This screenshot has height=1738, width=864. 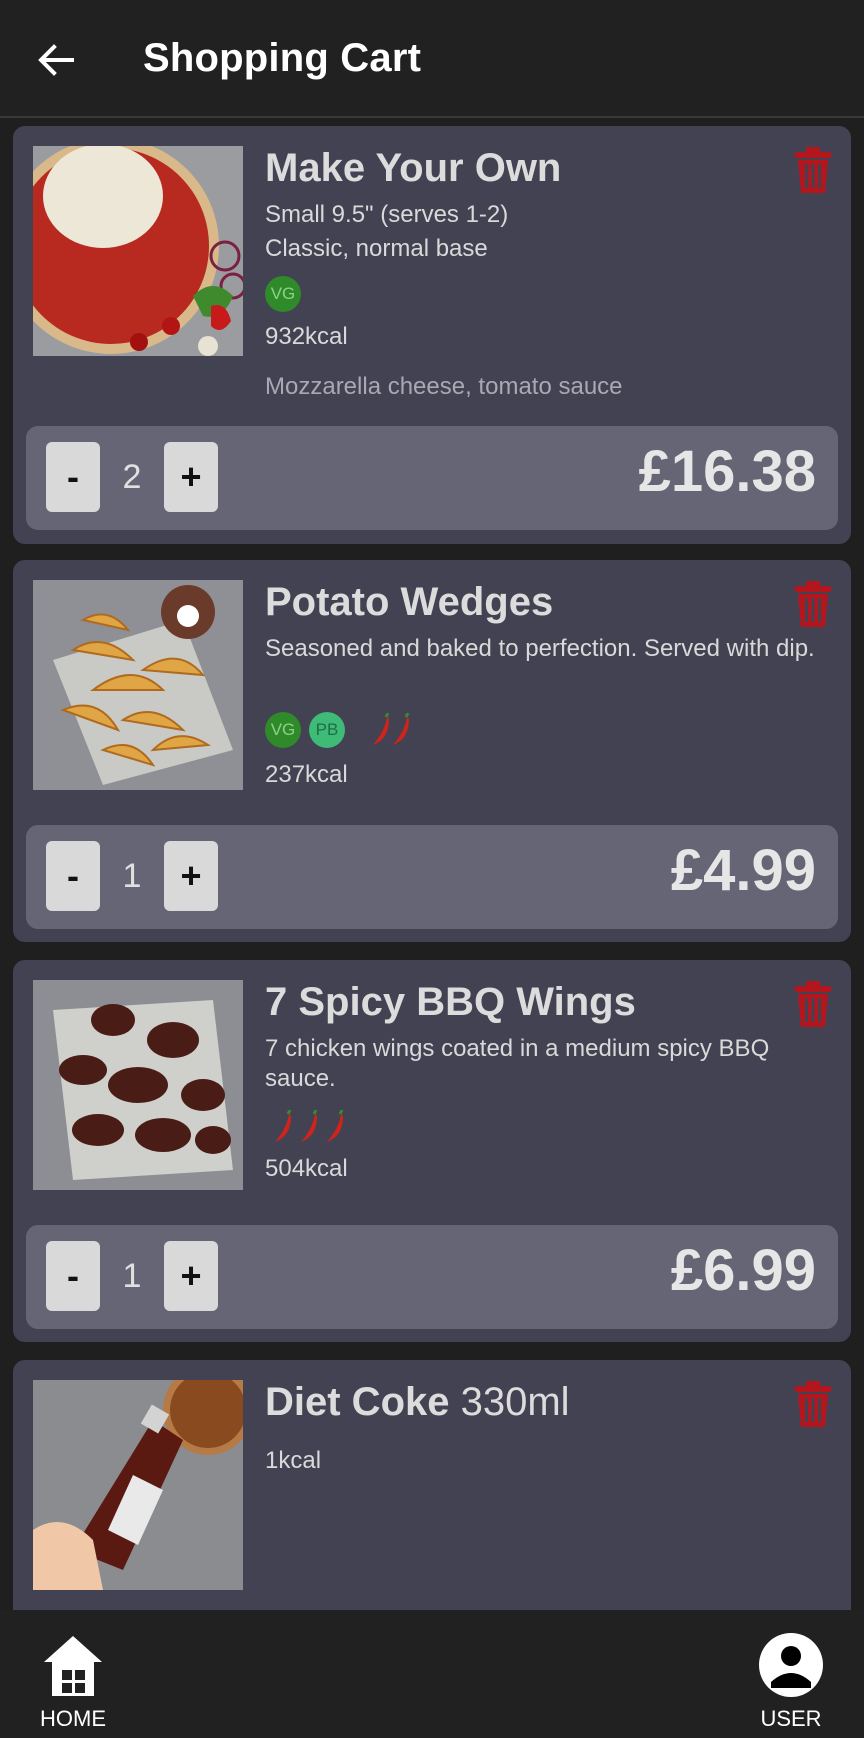 I want to click on pizza-image, so click(x=138, y=251).